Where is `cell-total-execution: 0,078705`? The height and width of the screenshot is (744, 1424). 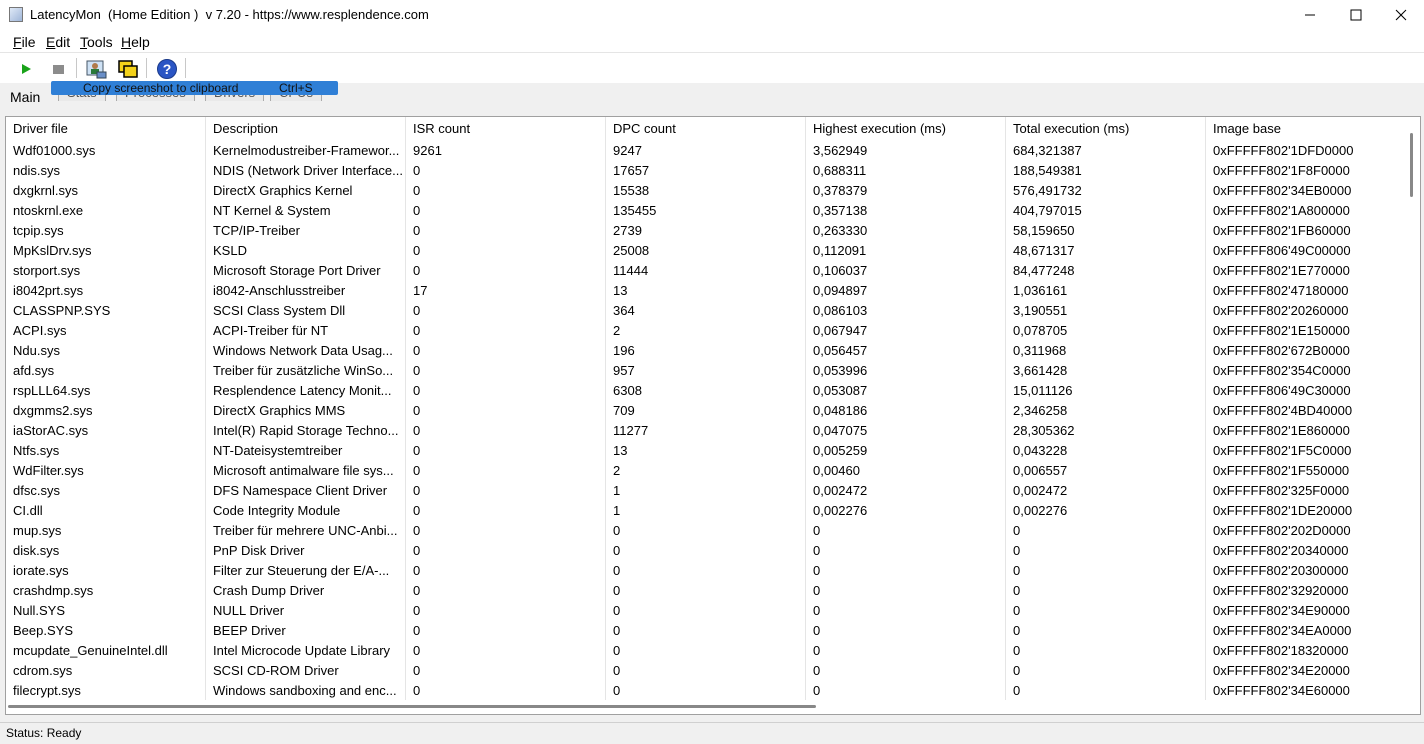 cell-total-execution: 0,078705 is located at coordinates (1106, 331).